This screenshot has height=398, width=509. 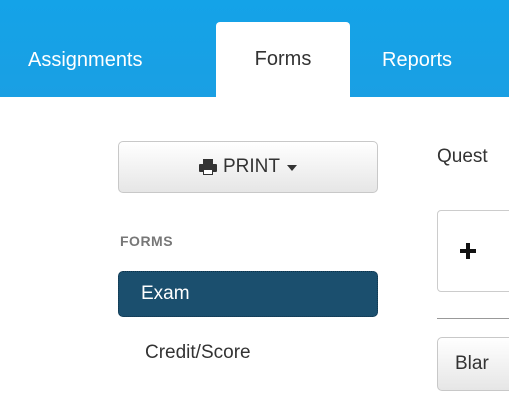 What do you see at coordinates (198, 352) in the screenshot?
I see `sidebar-item-label: Credit/Score` at bounding box center [198, 352].